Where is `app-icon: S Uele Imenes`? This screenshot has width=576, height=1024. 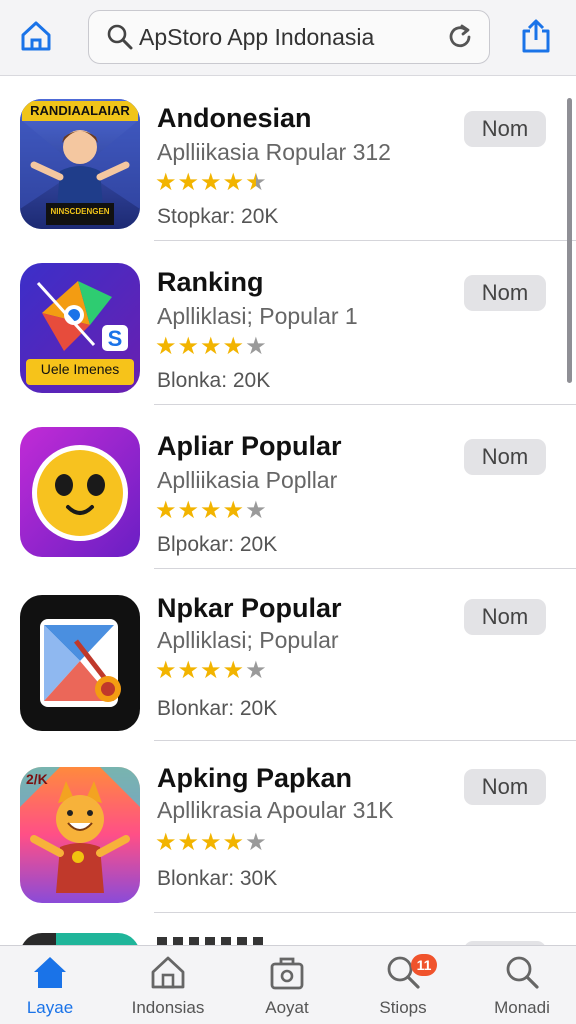
app-icon: S Uele Imenes is located at coordinates (80, 328).